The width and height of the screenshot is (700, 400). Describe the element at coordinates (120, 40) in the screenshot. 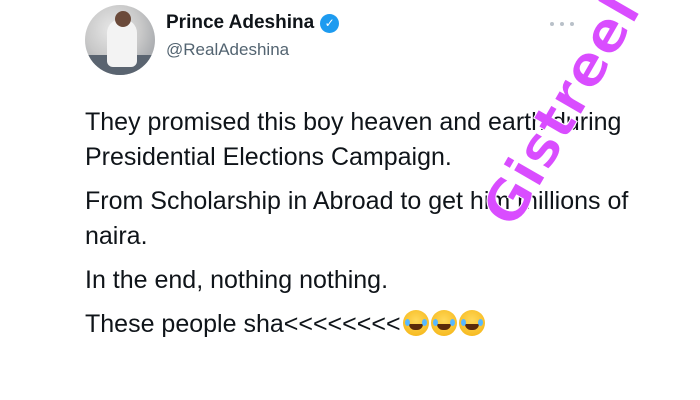

I see `avatar` at that location.